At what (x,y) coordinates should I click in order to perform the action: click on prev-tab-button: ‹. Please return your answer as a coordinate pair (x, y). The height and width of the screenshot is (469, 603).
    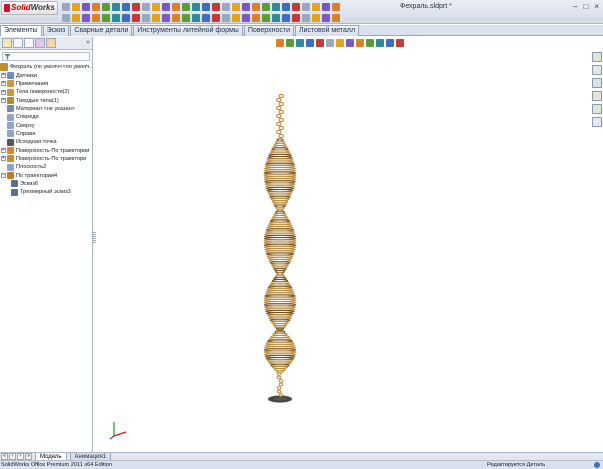
    Looking at the image, I should click on (12, 456).